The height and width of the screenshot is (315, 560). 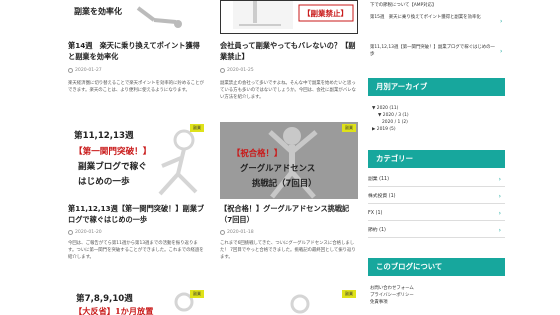 What do you see at coordinates (289, 301) in the screenshot?
I see `post-thumbnail: 副業` at bounding box center [289, 301].